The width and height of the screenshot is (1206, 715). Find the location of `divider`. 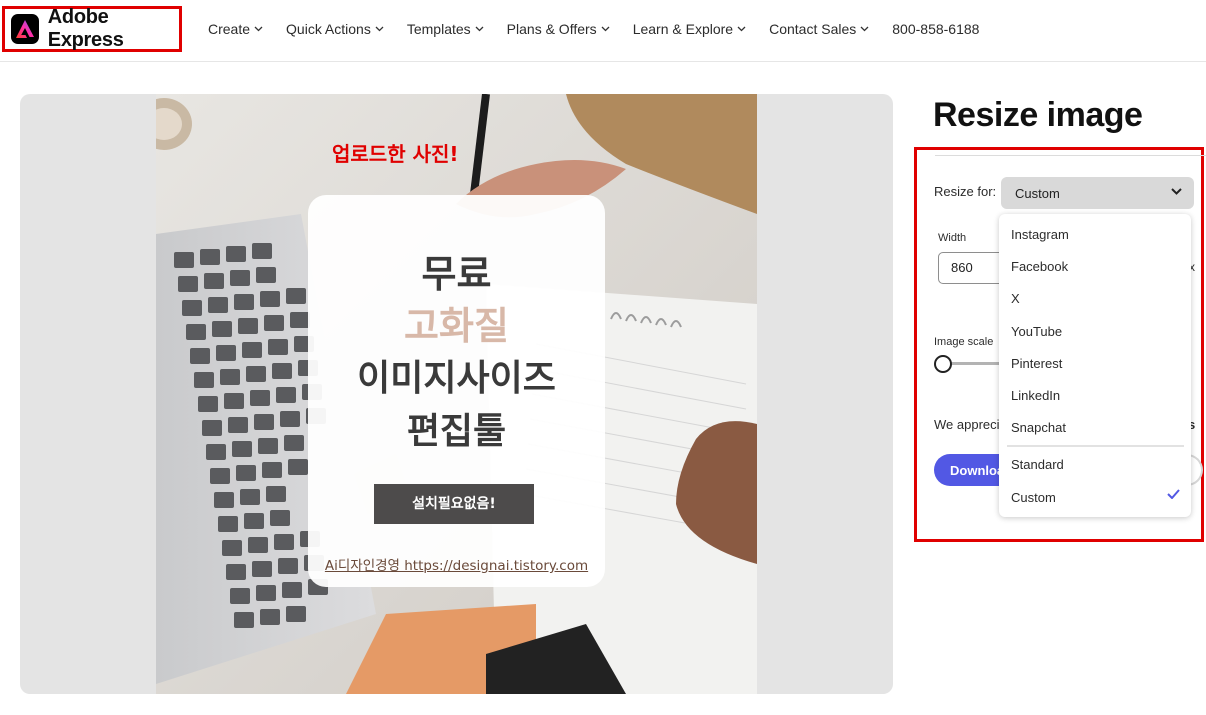

divider is located at coordinates (1070, 155).